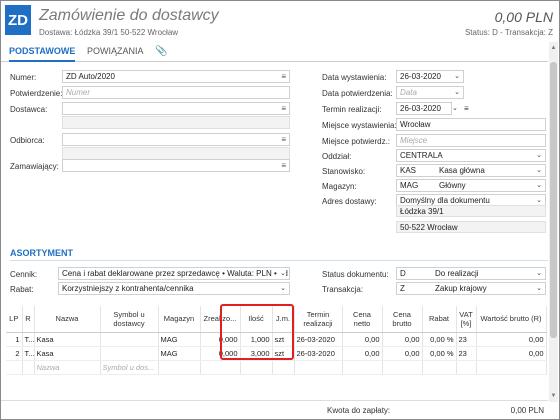 The image size is (560, 420). Describe the element at coordinates (352, 109) in the screenshot. I see `termin-realizacji-label: Termin realizacji:` at that location.